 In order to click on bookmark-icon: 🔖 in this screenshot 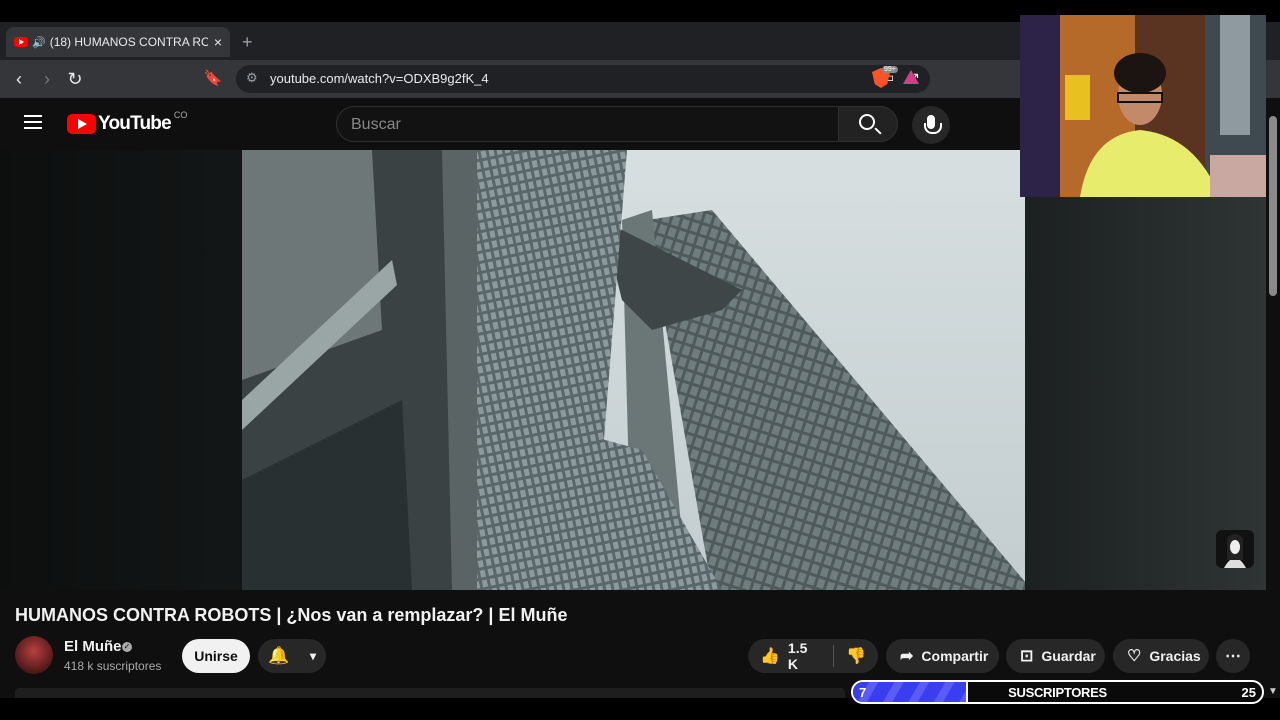, I will do `click(213, 79)`.